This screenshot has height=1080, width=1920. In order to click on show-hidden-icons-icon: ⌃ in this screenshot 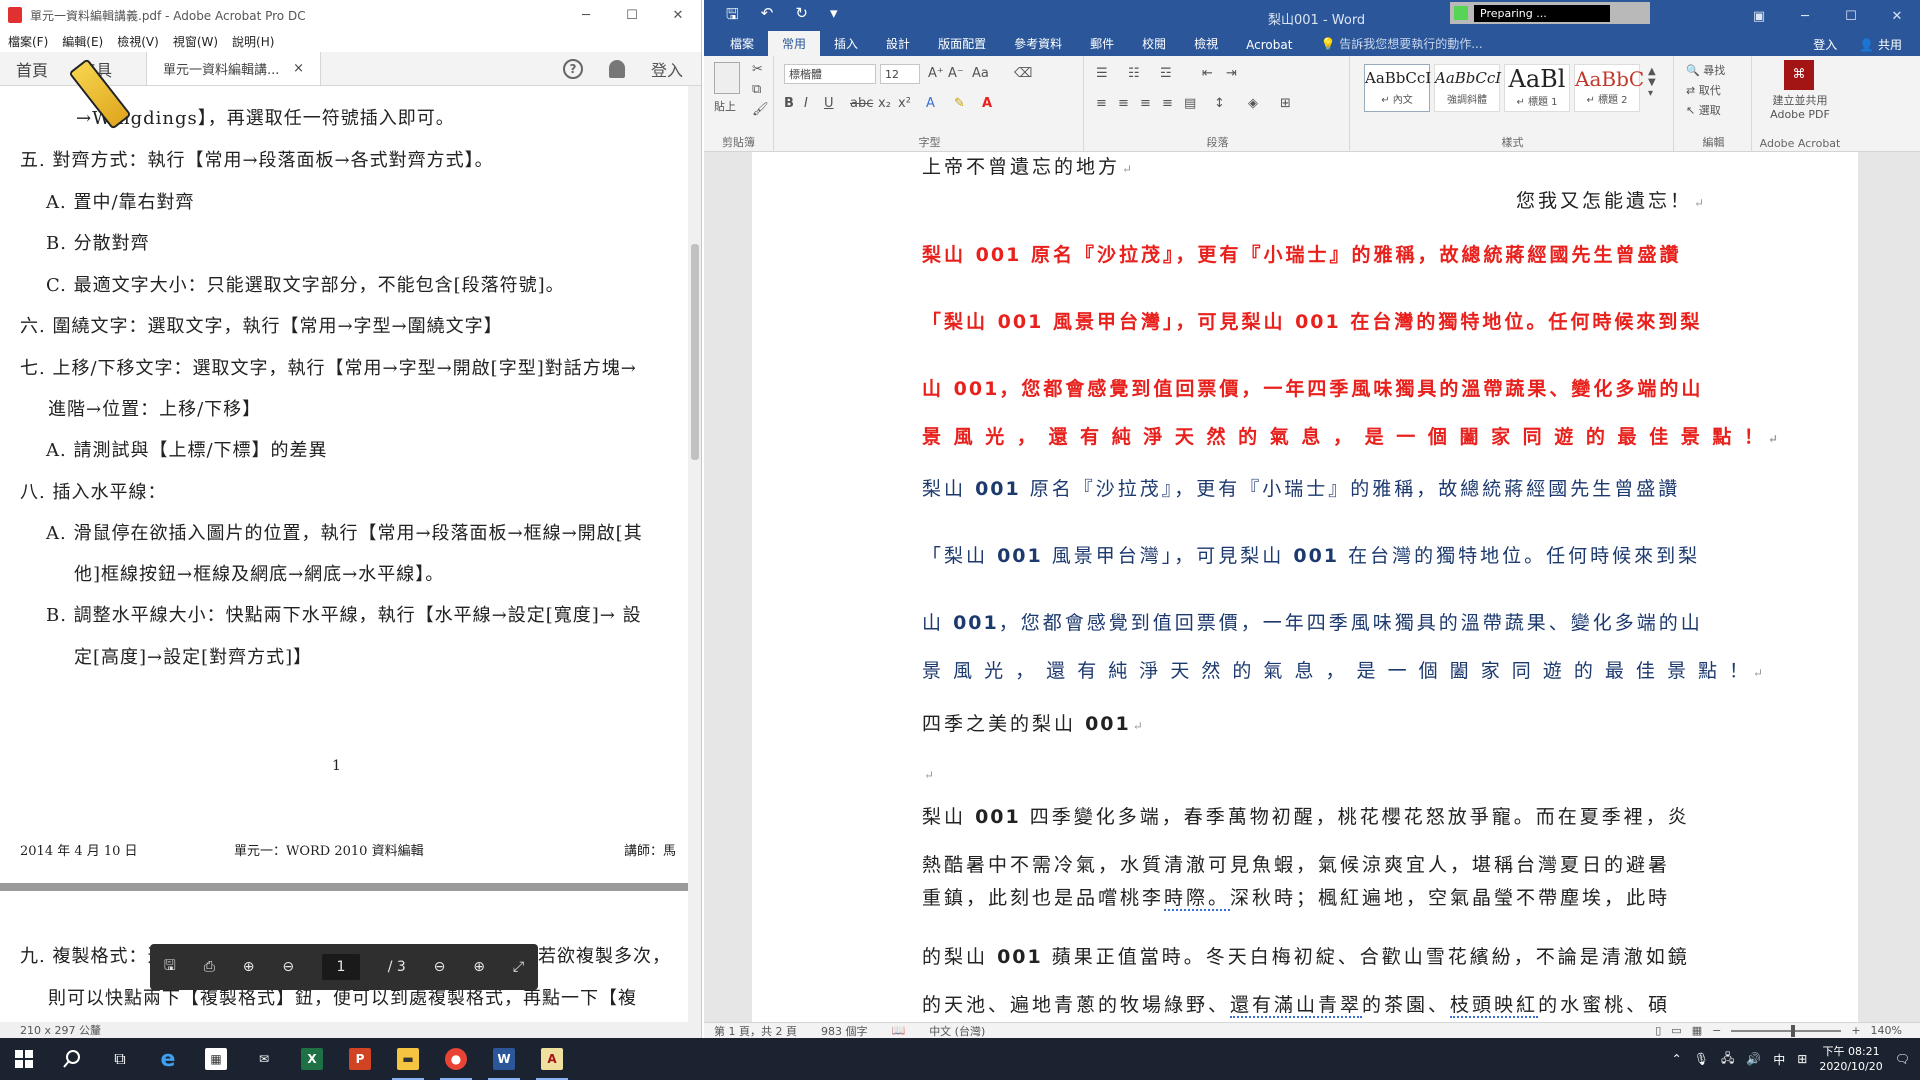, I will do `click(1677, 1059)`.